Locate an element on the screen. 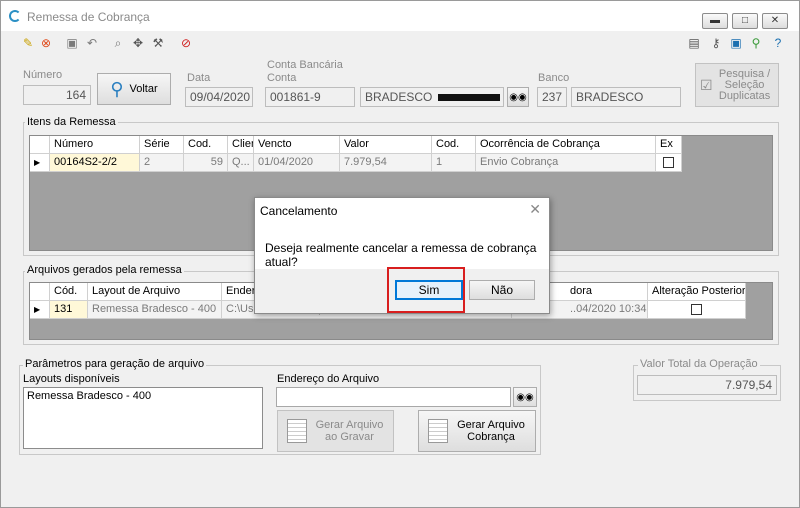 Image resolution: width=800 pixels, height=508 pixels. block-icon: ⊘ is located at coordinates (186, 43).